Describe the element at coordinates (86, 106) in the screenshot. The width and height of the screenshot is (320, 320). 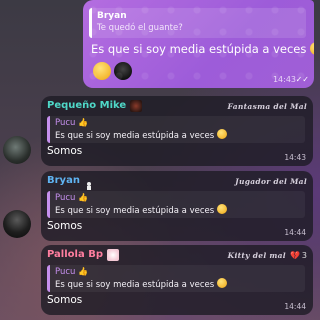
I see `sender-name: Pequeño Mike` at that location.